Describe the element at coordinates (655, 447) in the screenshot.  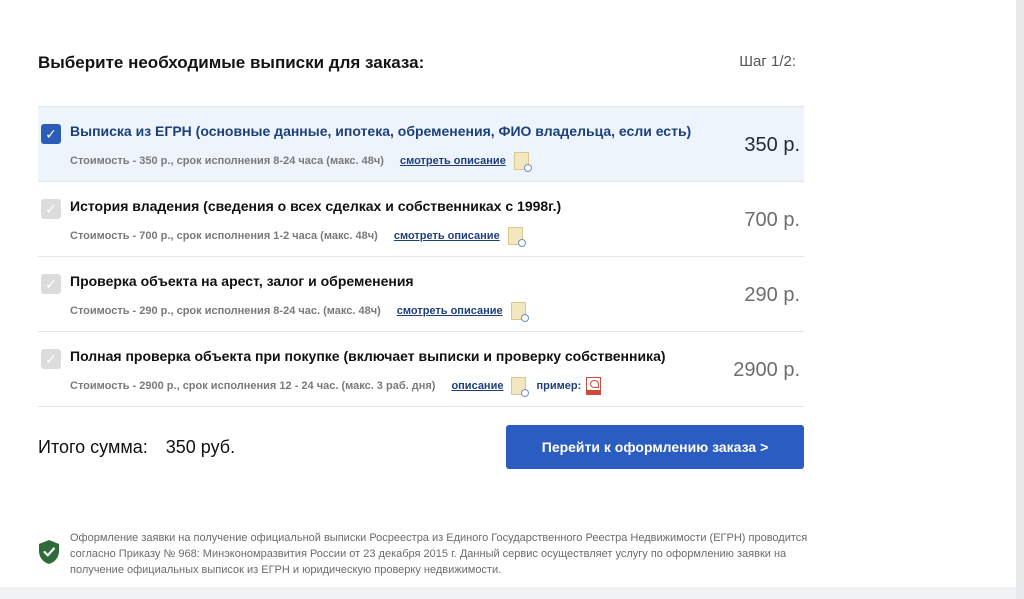
I see `proceed-to-checkout-button: Перейти к оформлению заказа >` at that location.